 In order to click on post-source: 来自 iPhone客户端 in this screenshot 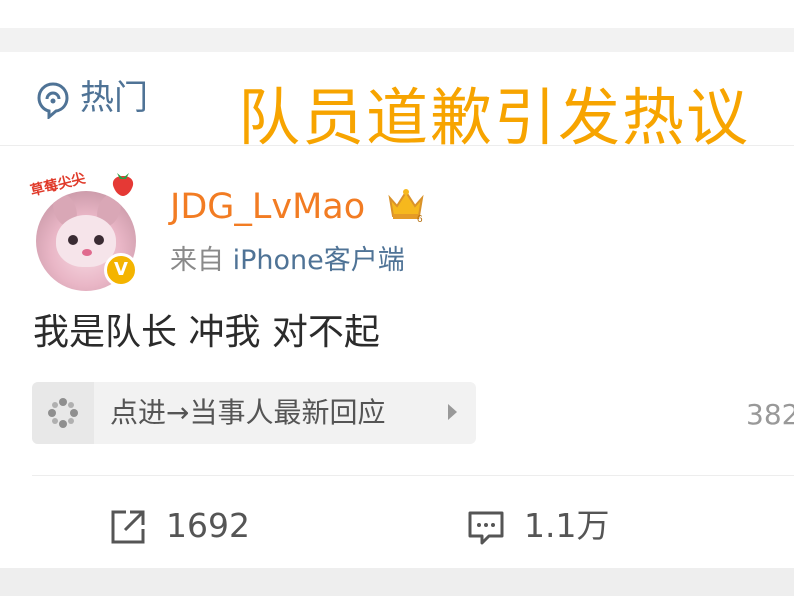, I will do `click(287, 261)`.